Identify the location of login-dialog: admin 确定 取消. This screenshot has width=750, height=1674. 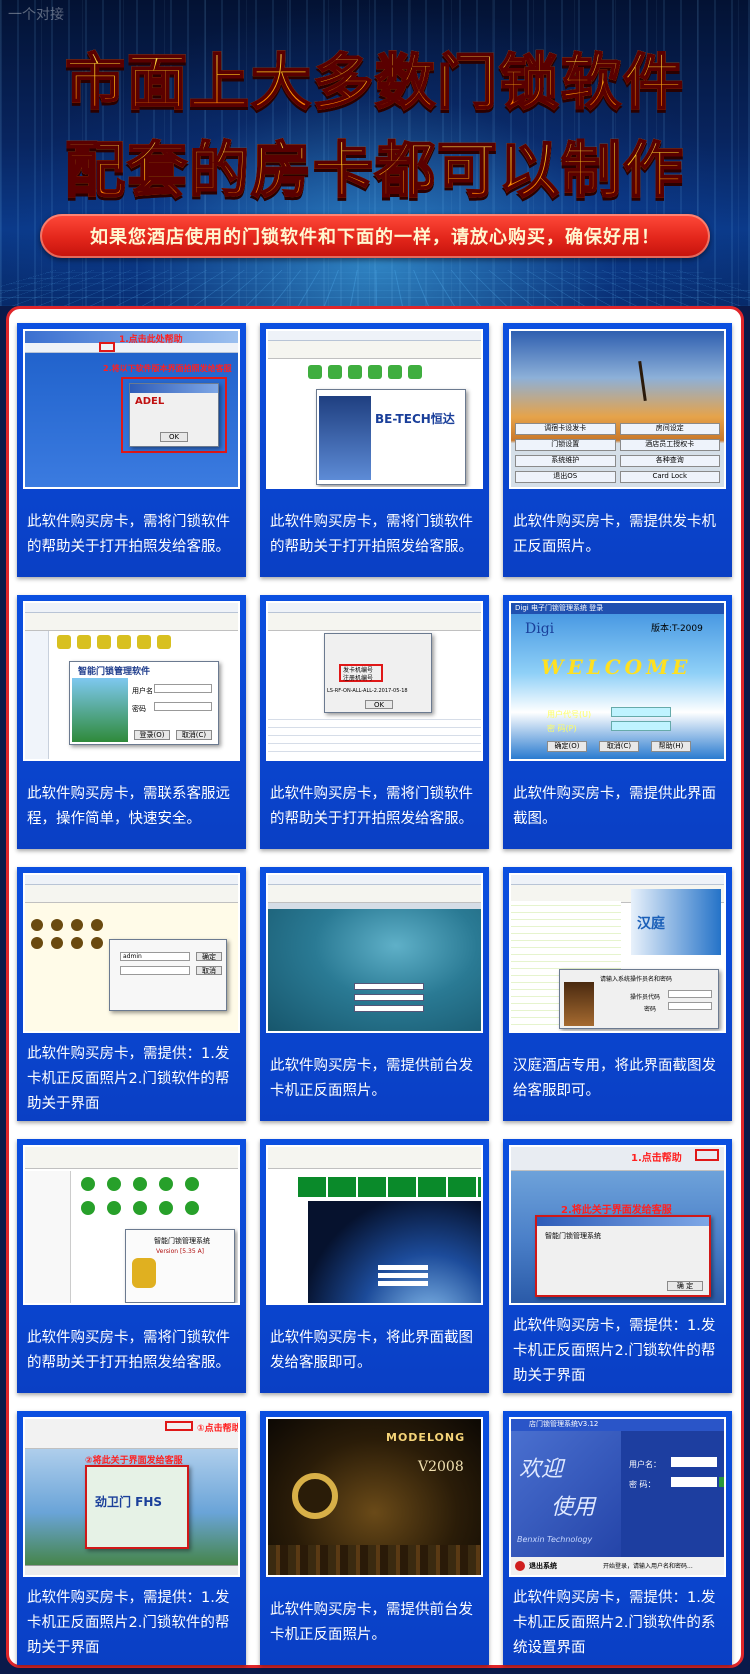
(168, 975).